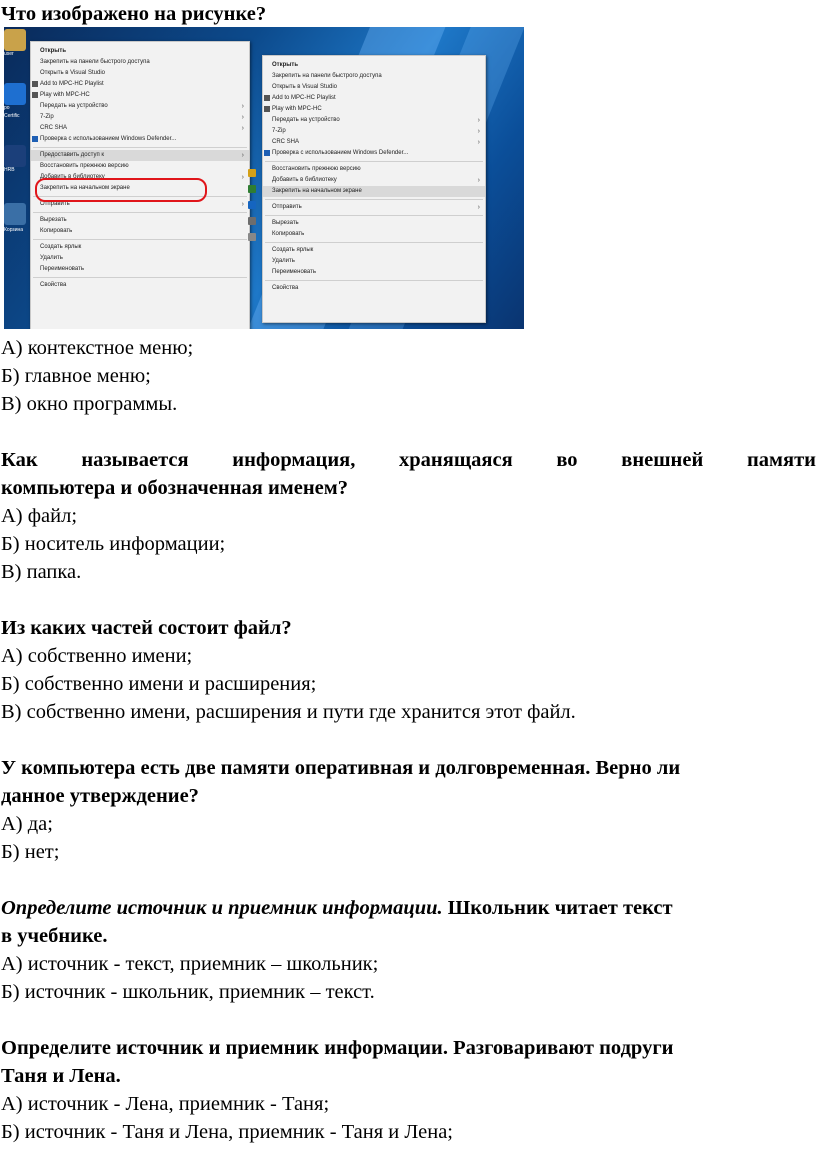 The width and height of the screenshot is (816, 1176). What do you see at coordinates (97, 348) in the screenshot?
I see `answer-option: А) контекстное меню;` at bounding box center [97, 348].